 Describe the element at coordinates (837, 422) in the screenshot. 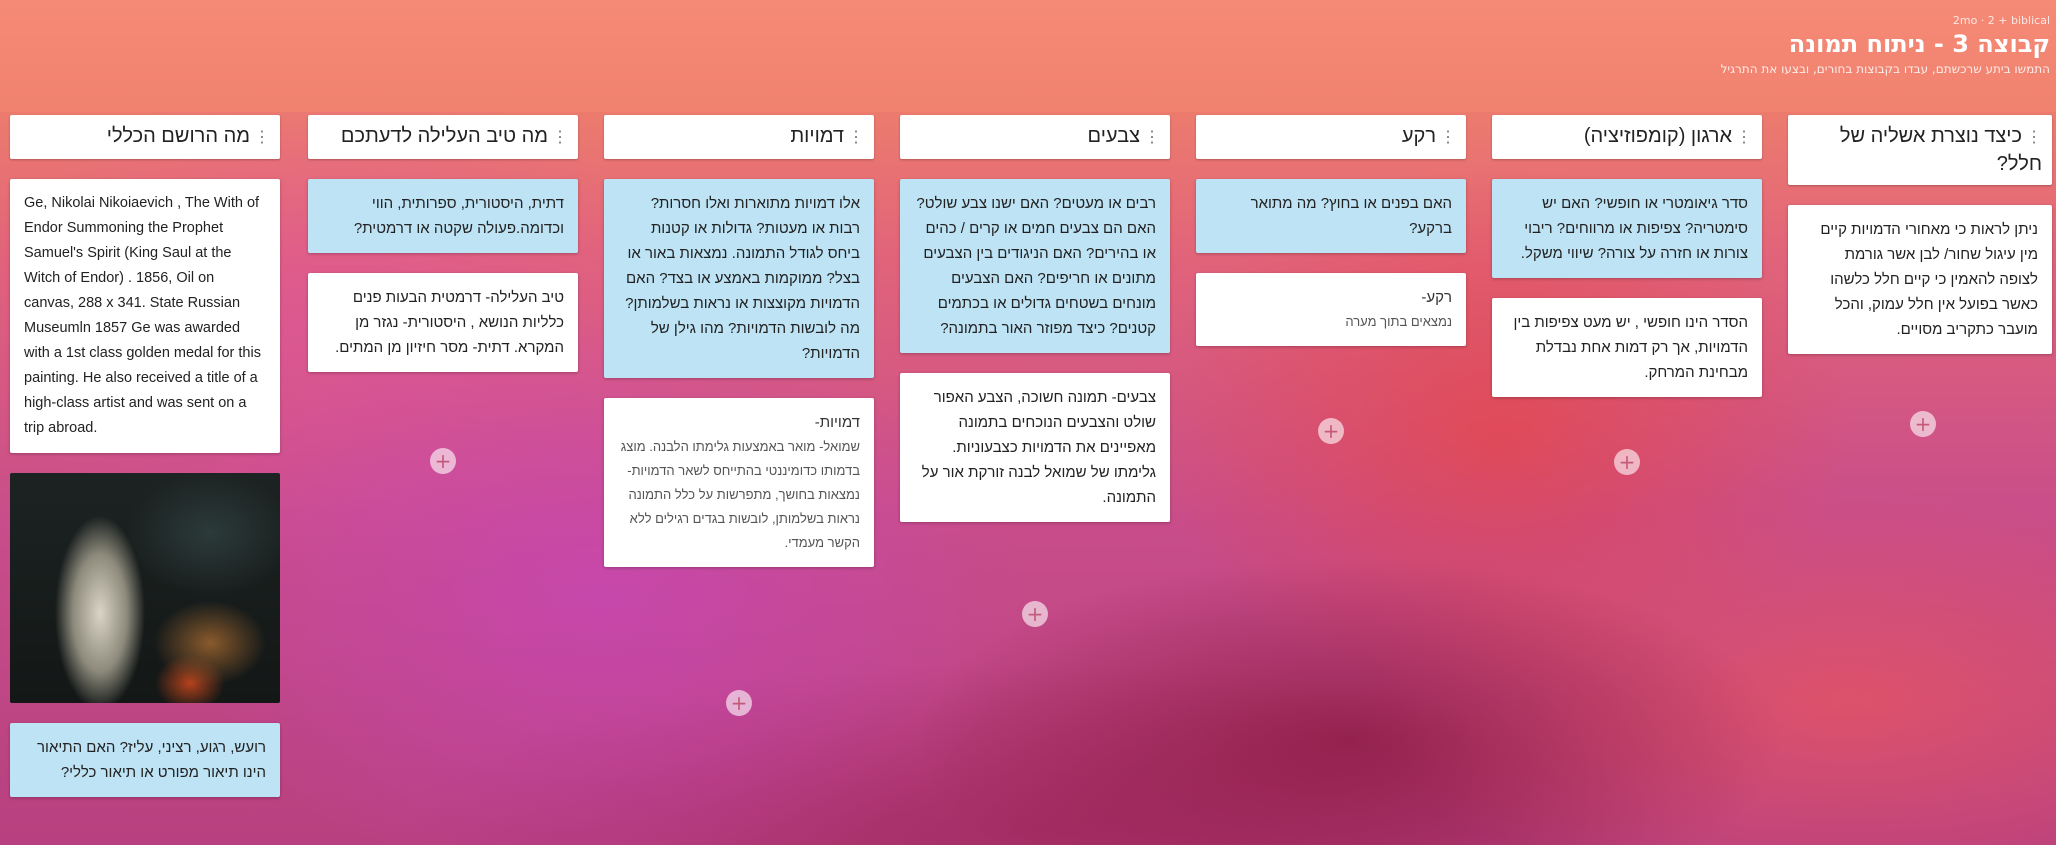

I see `post-title: דמויות-` at that location.